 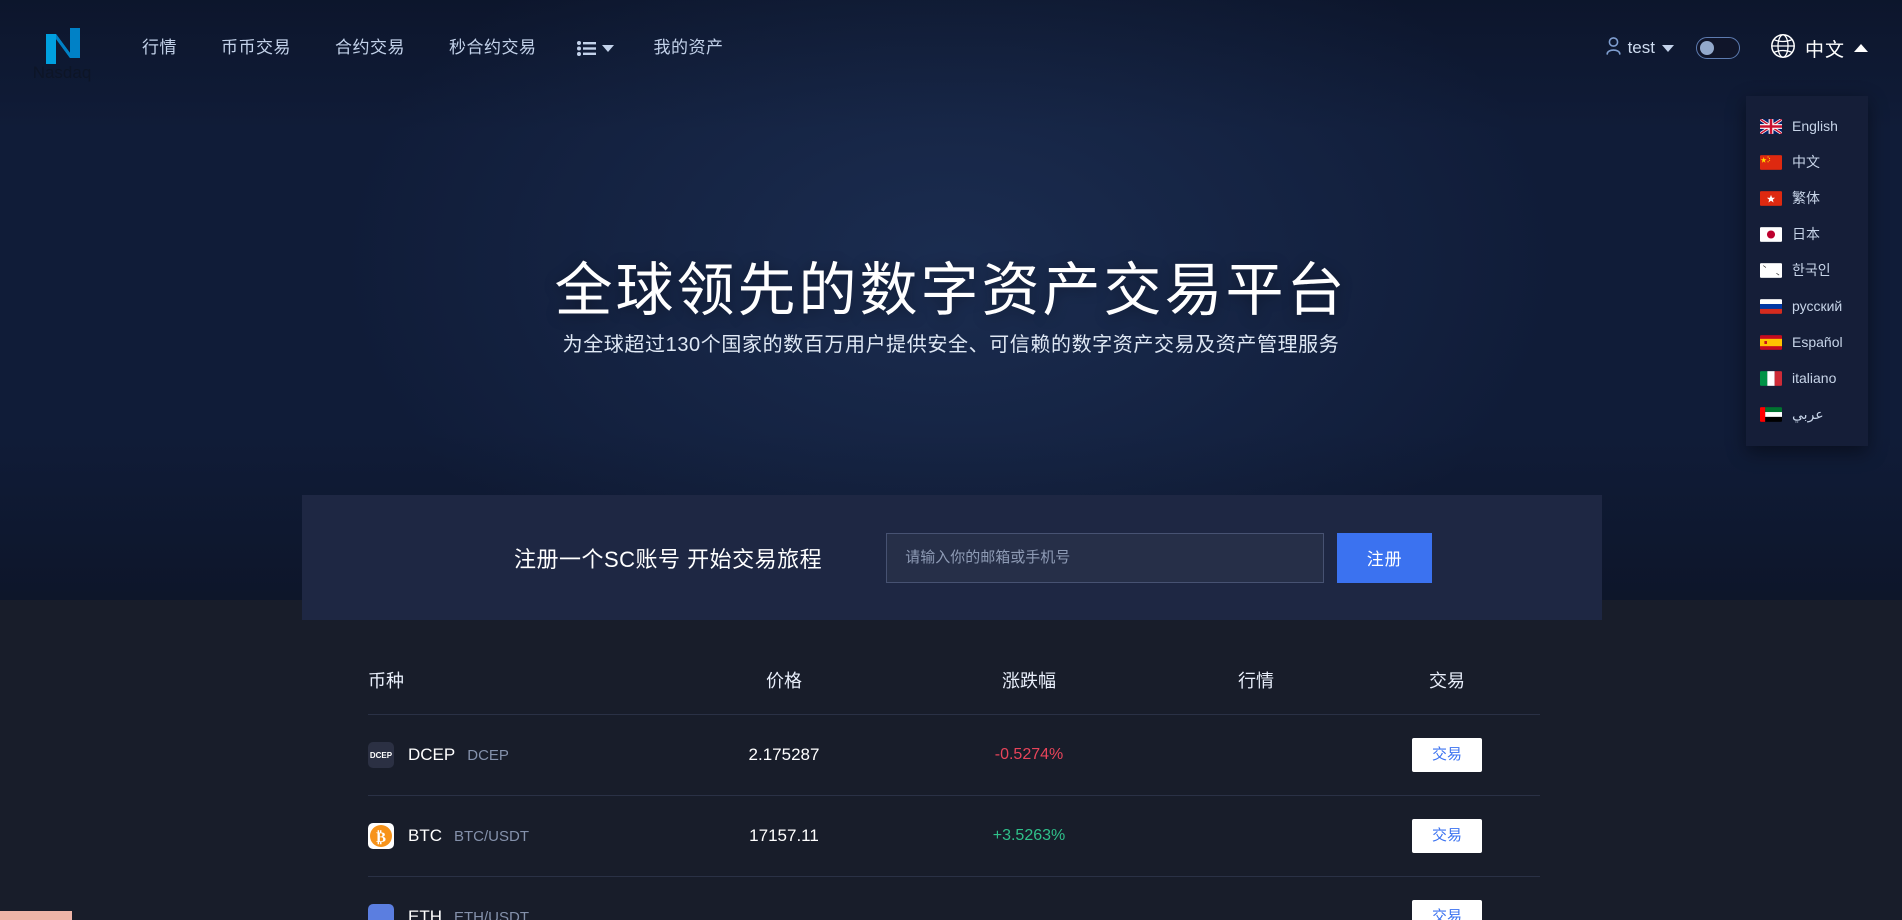 What do you see at coordinates (586, 48) in the screenshot?
I see `list-menu-icon` at bounding box center [586, 48].